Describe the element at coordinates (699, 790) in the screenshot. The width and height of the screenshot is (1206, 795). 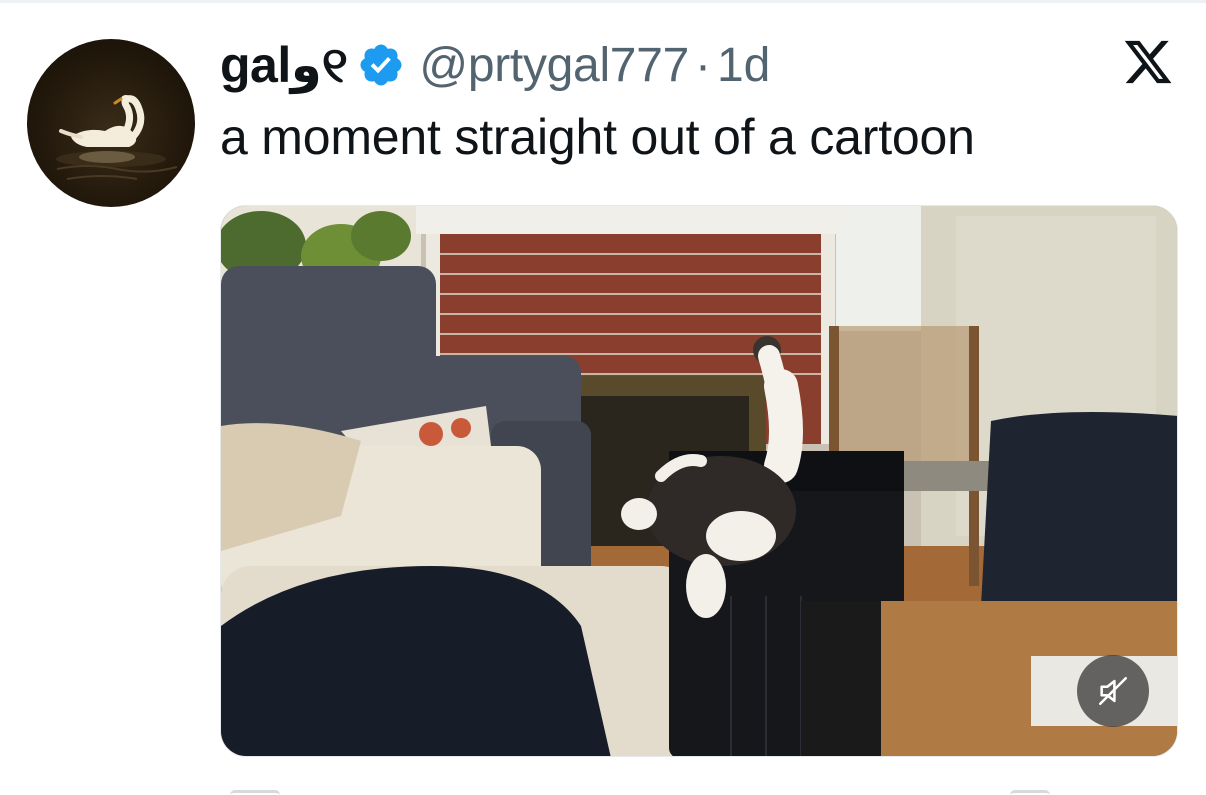
I see `action-bar` at that location.